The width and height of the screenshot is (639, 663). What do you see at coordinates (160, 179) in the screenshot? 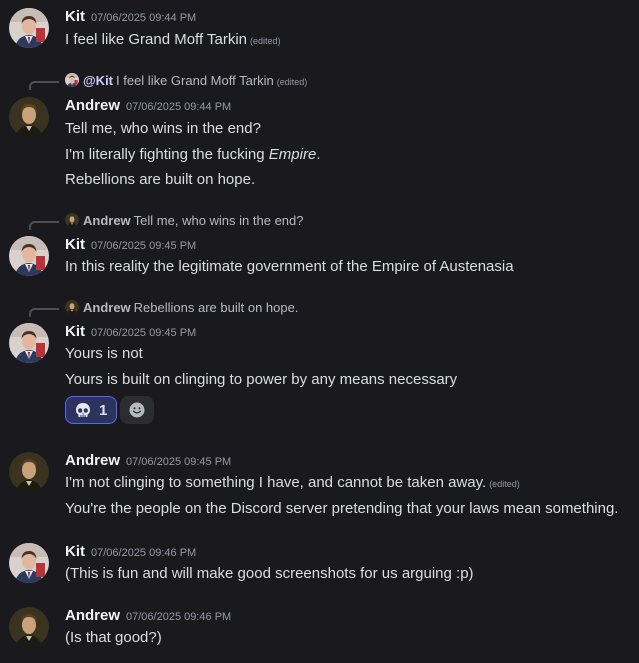
I see `message-line: Rebellions are built on hope.` at bounding box center [160, 179].